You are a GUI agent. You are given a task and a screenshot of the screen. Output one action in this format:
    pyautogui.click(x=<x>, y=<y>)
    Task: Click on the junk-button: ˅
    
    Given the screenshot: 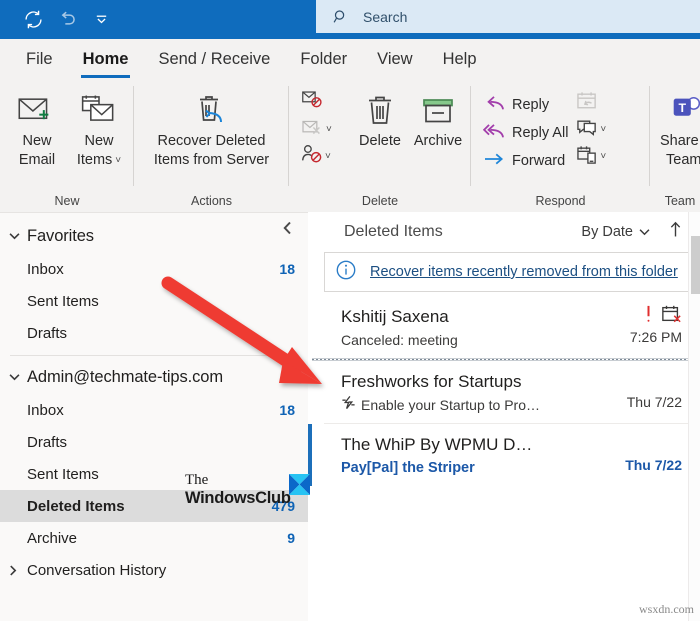 What is the action you would take?
    pyautogui.click(x=322, y=156)
    